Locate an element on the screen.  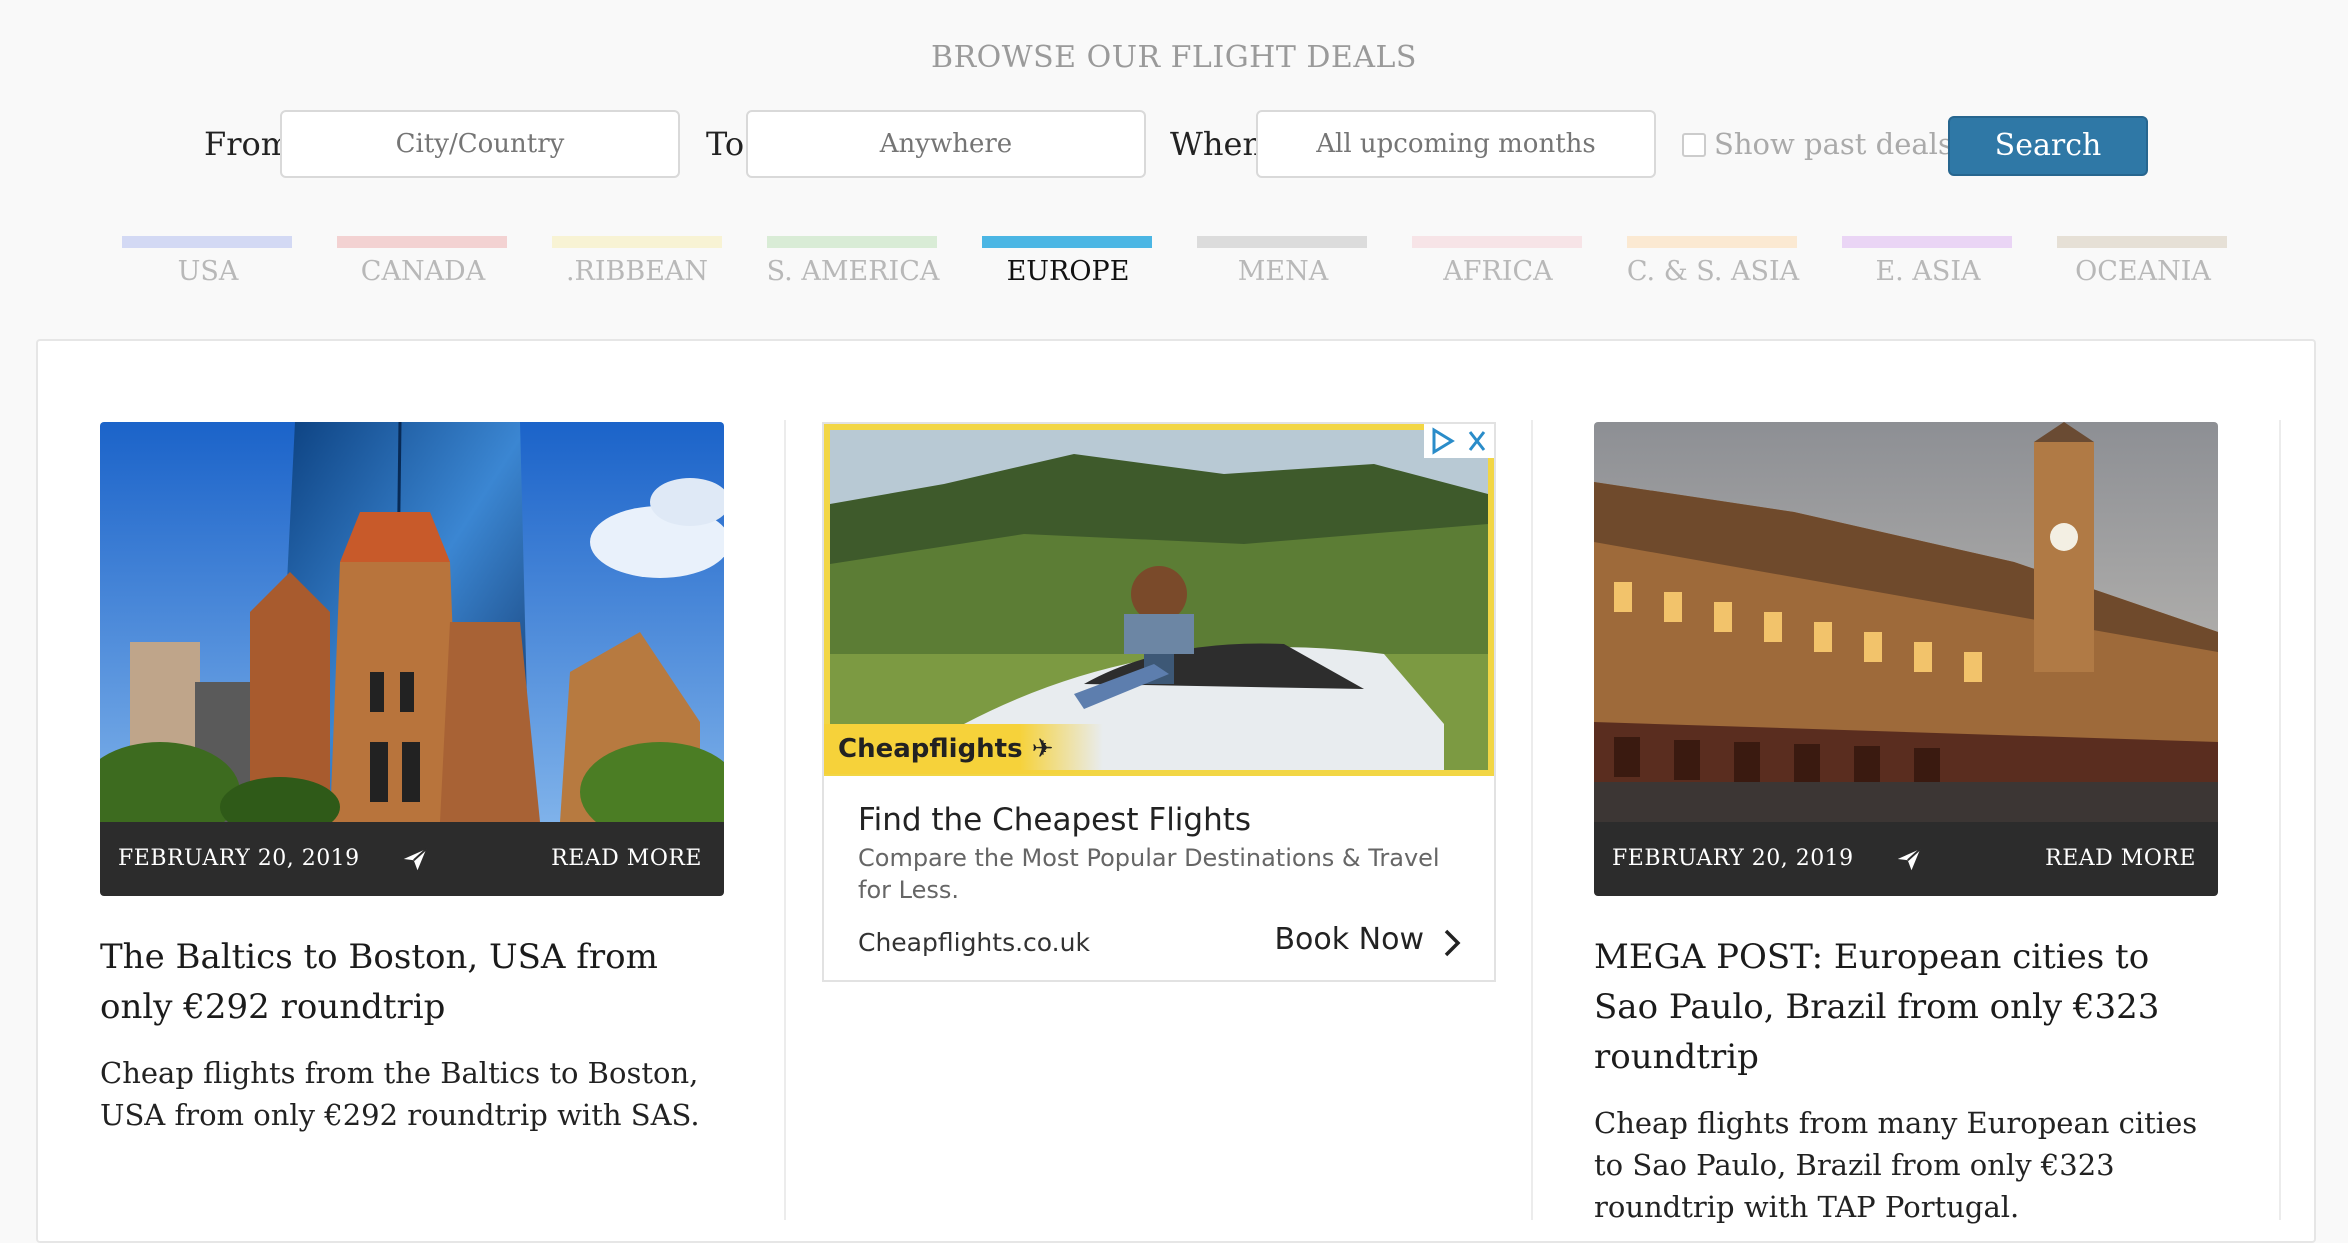
search-button: Search is located at coordinates (2048, 146).